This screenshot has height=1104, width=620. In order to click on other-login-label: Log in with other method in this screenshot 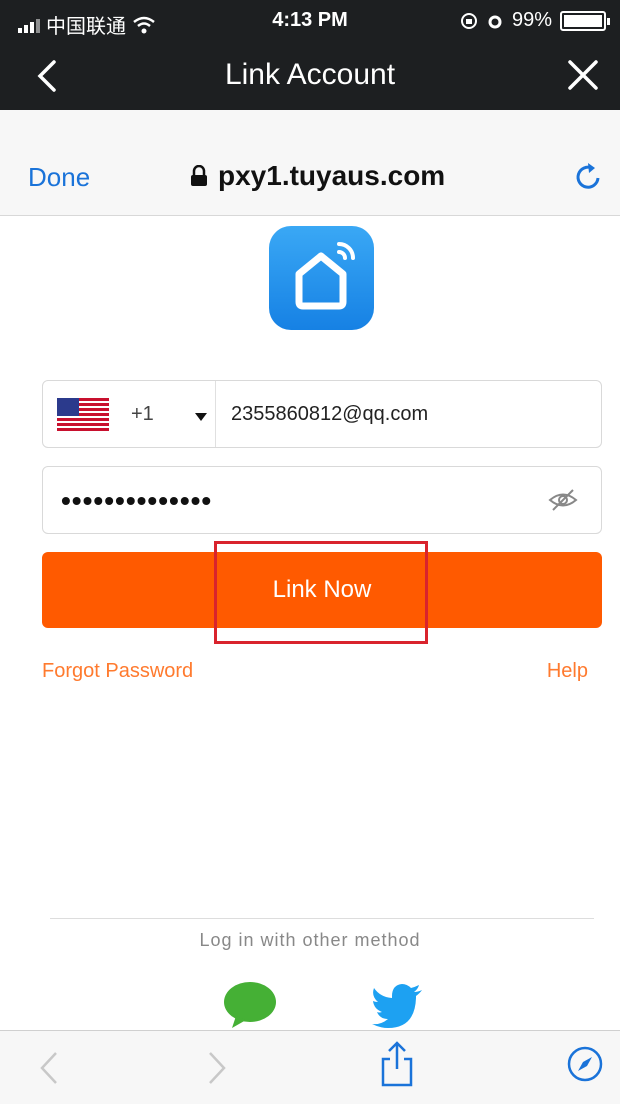, I will do `click(310, 940)`.